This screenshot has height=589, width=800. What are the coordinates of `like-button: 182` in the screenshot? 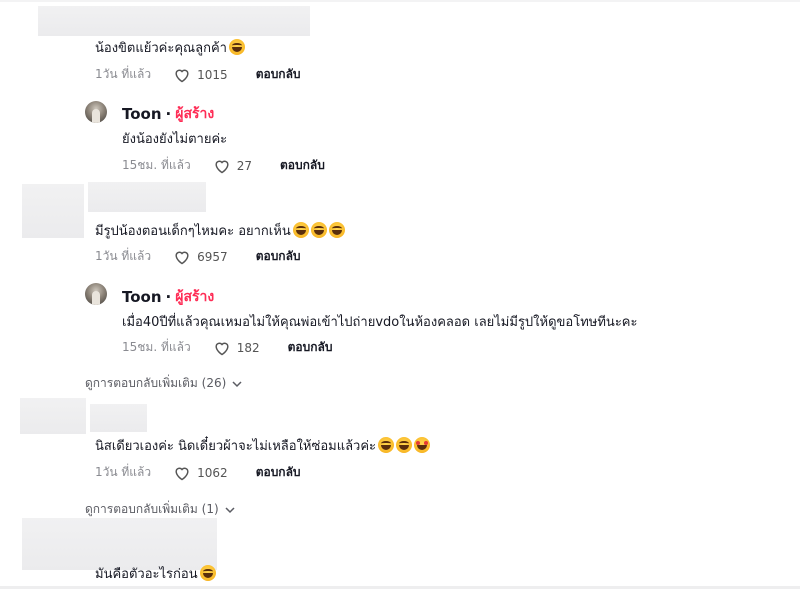 It's located at (250, 348).